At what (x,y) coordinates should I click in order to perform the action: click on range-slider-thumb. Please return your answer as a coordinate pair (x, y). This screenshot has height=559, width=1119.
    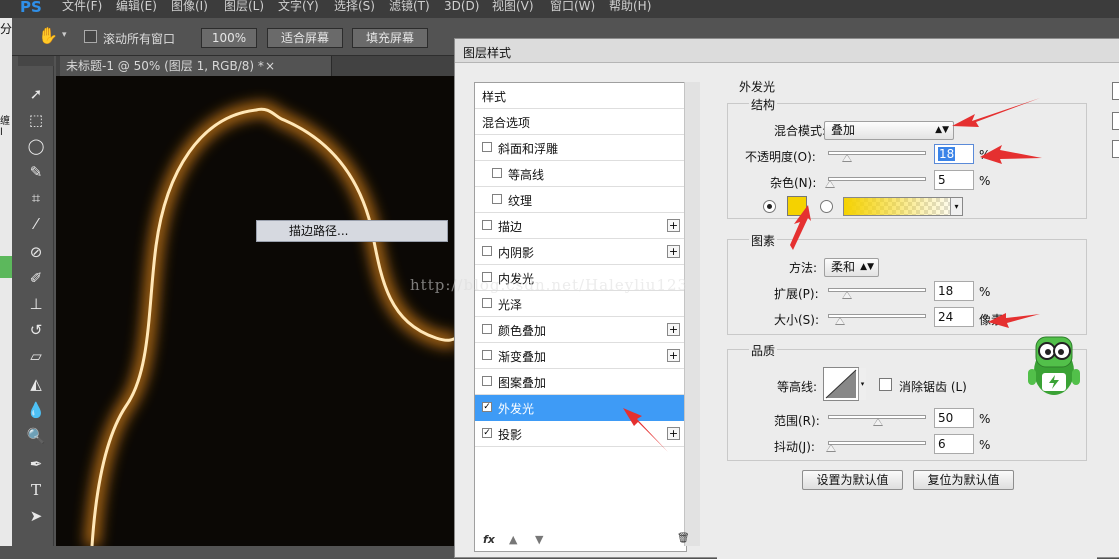
    Looking at the image, I should click on (878, 422).